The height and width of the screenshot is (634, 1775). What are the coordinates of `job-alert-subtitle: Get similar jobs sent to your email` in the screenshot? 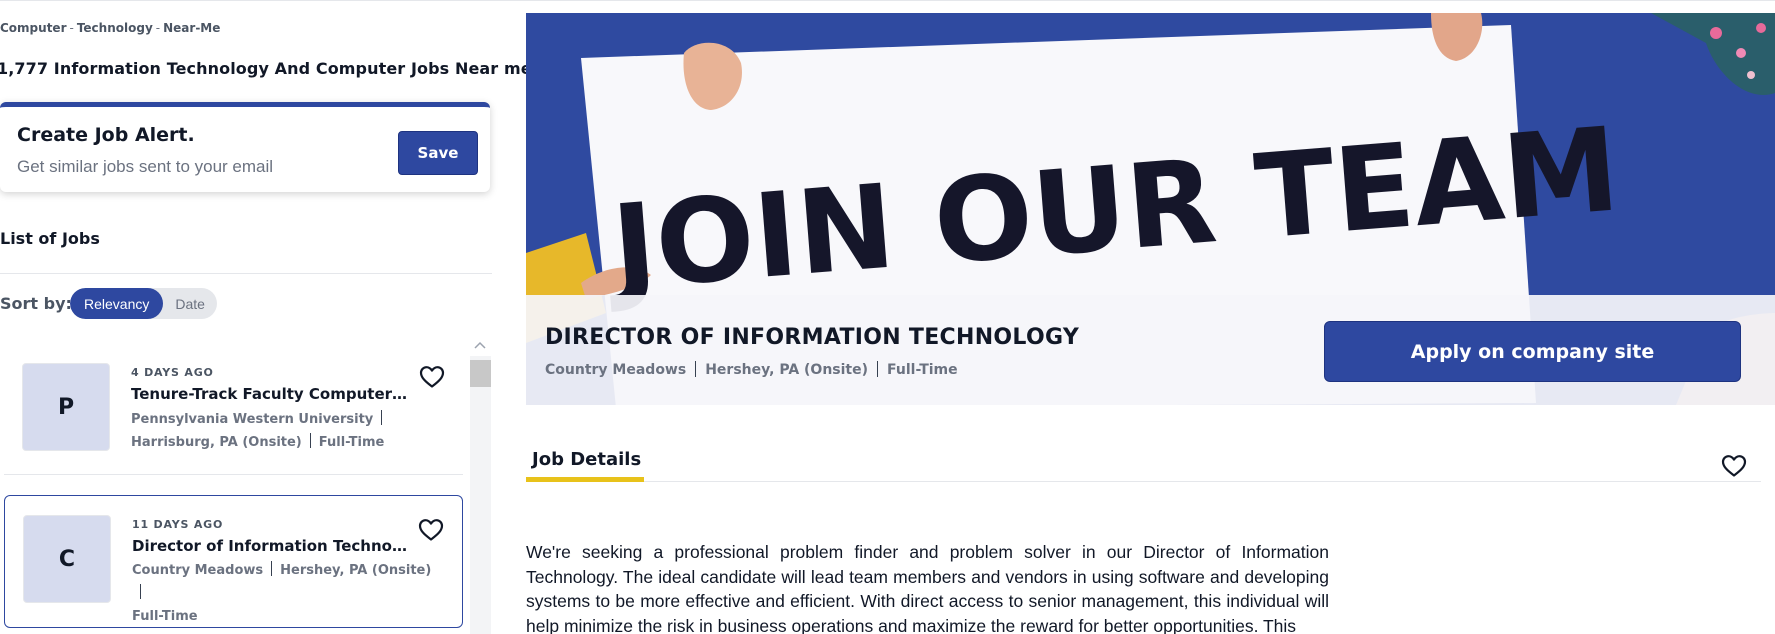 It's located at (145, 166).